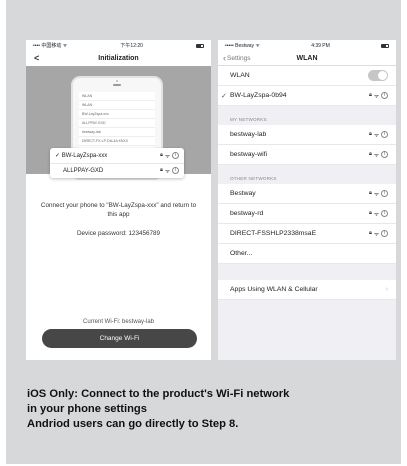  What do you see at coordinates (117, 155) in the screenshot?
I see `popup-network-row: ✓ BW-LayZspa-xxx 🔒︎ ᯤ i` at bounding box center [117, 155].